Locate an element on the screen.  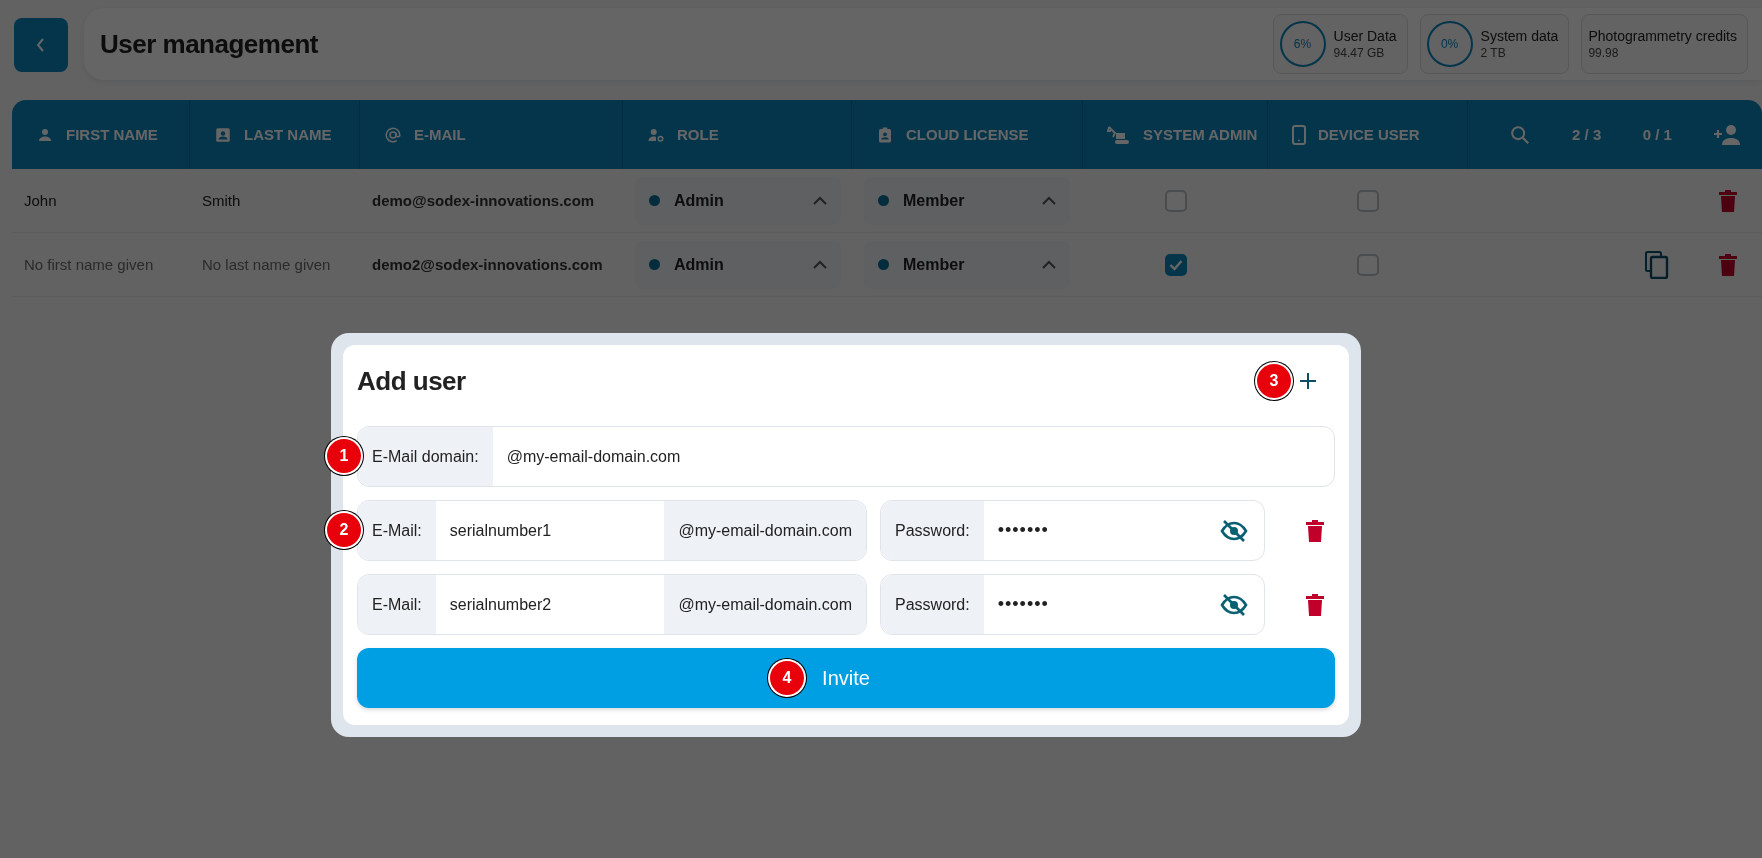
field-value: serialnumber2 is located at coordinates (500, 604).